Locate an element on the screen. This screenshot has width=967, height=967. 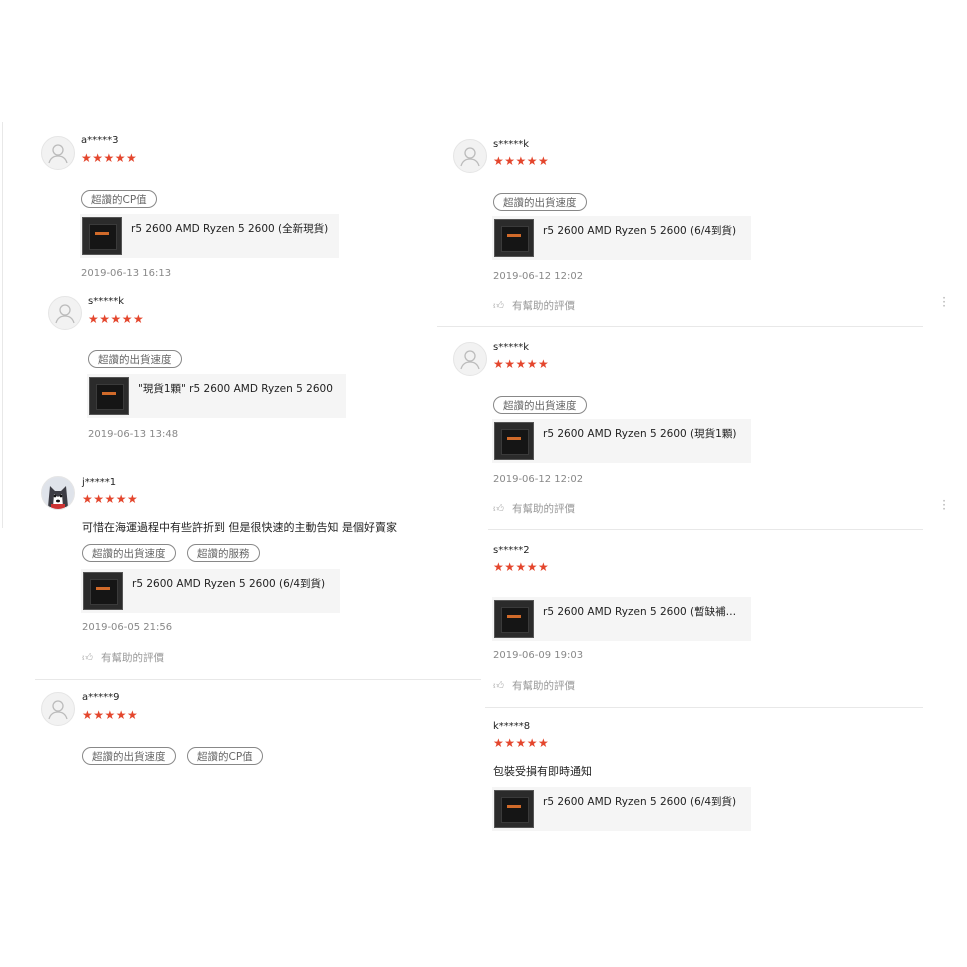
review-username: j*****1 is located at coordinates (99, 482).